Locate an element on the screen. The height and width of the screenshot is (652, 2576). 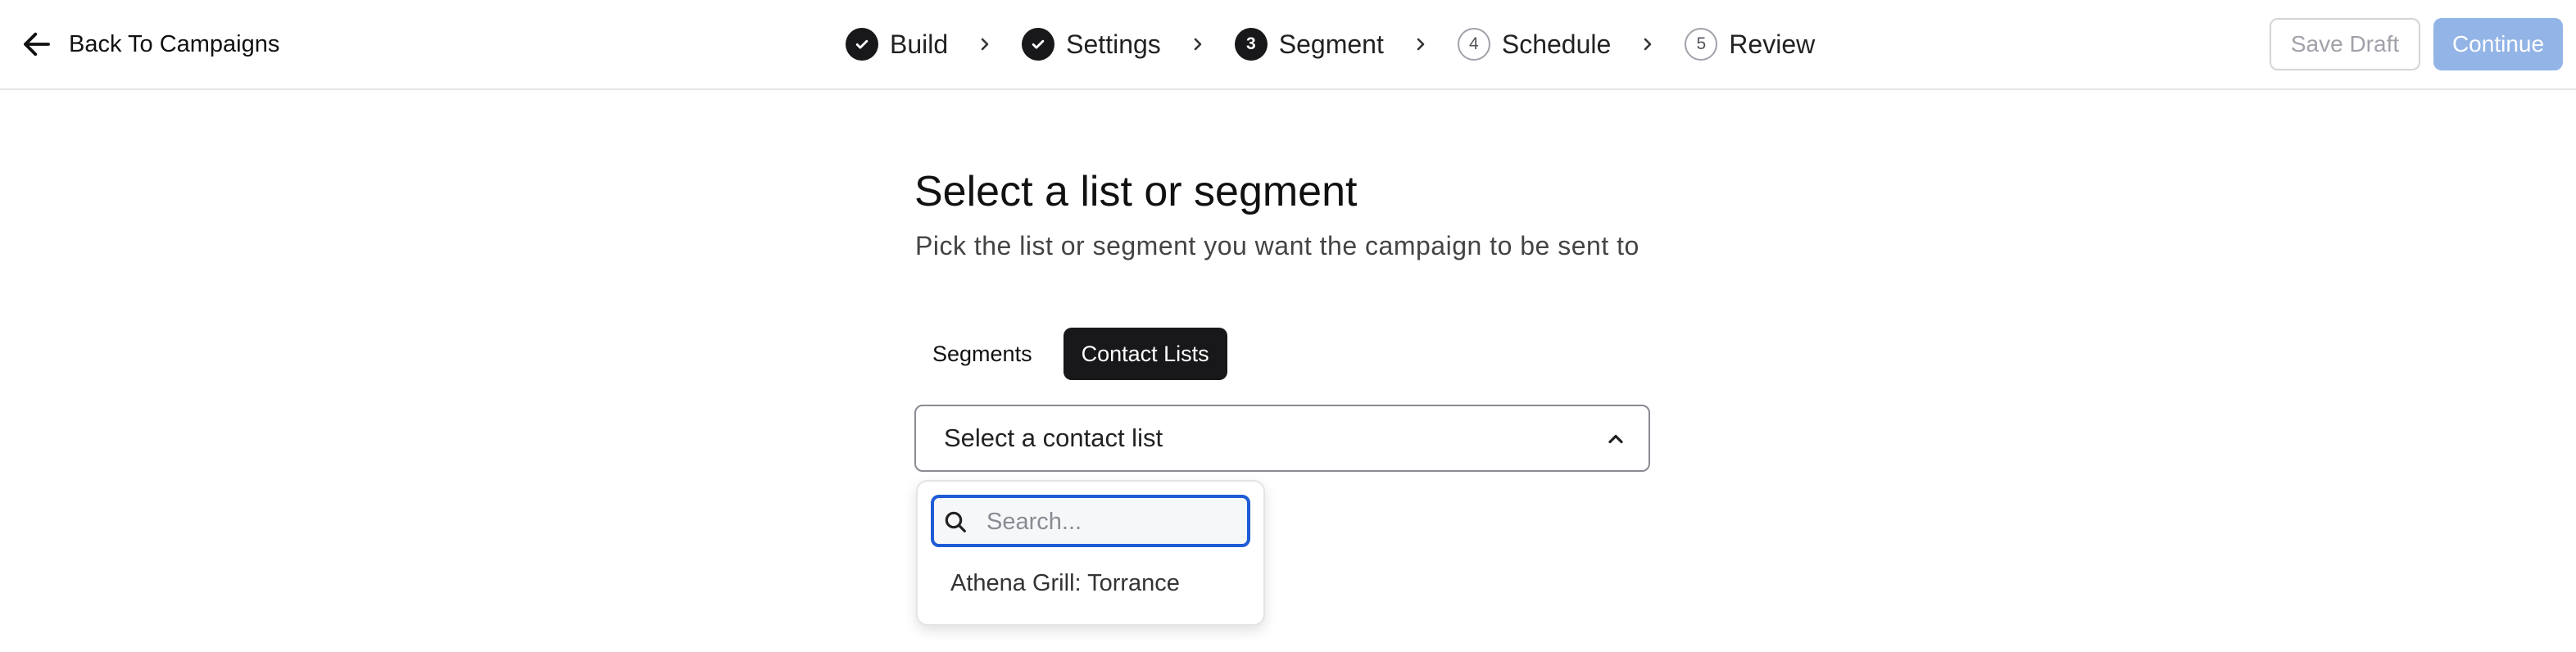
step-label: Build is located at coordinates (920, 44).